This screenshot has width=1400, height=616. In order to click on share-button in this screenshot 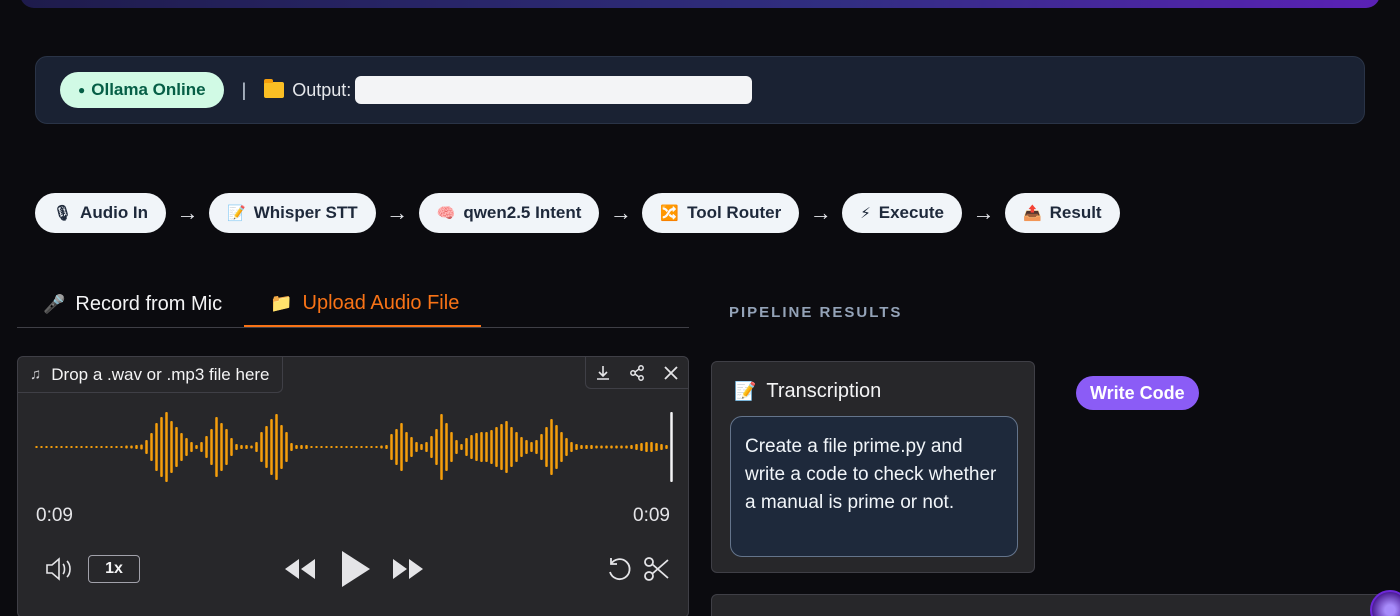, I will do `click(637, 373)`.